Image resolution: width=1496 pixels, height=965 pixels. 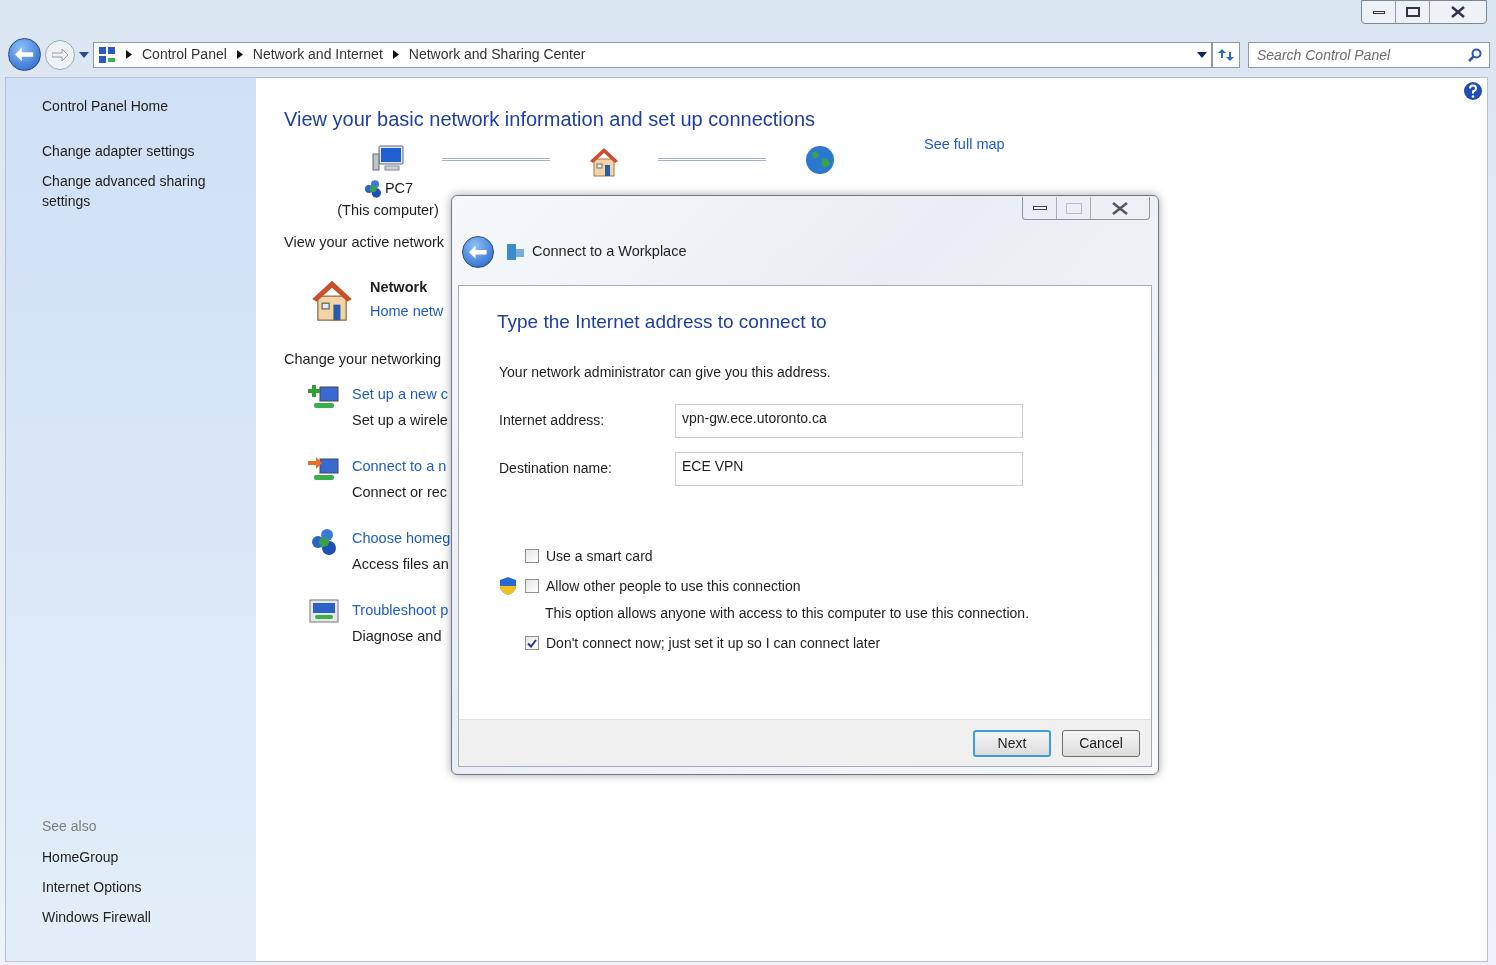 What do you see at coordinates (149, 857) in the screenshot?
I see `see-also-link: HomeGroup` at bounding box center [149, 857].